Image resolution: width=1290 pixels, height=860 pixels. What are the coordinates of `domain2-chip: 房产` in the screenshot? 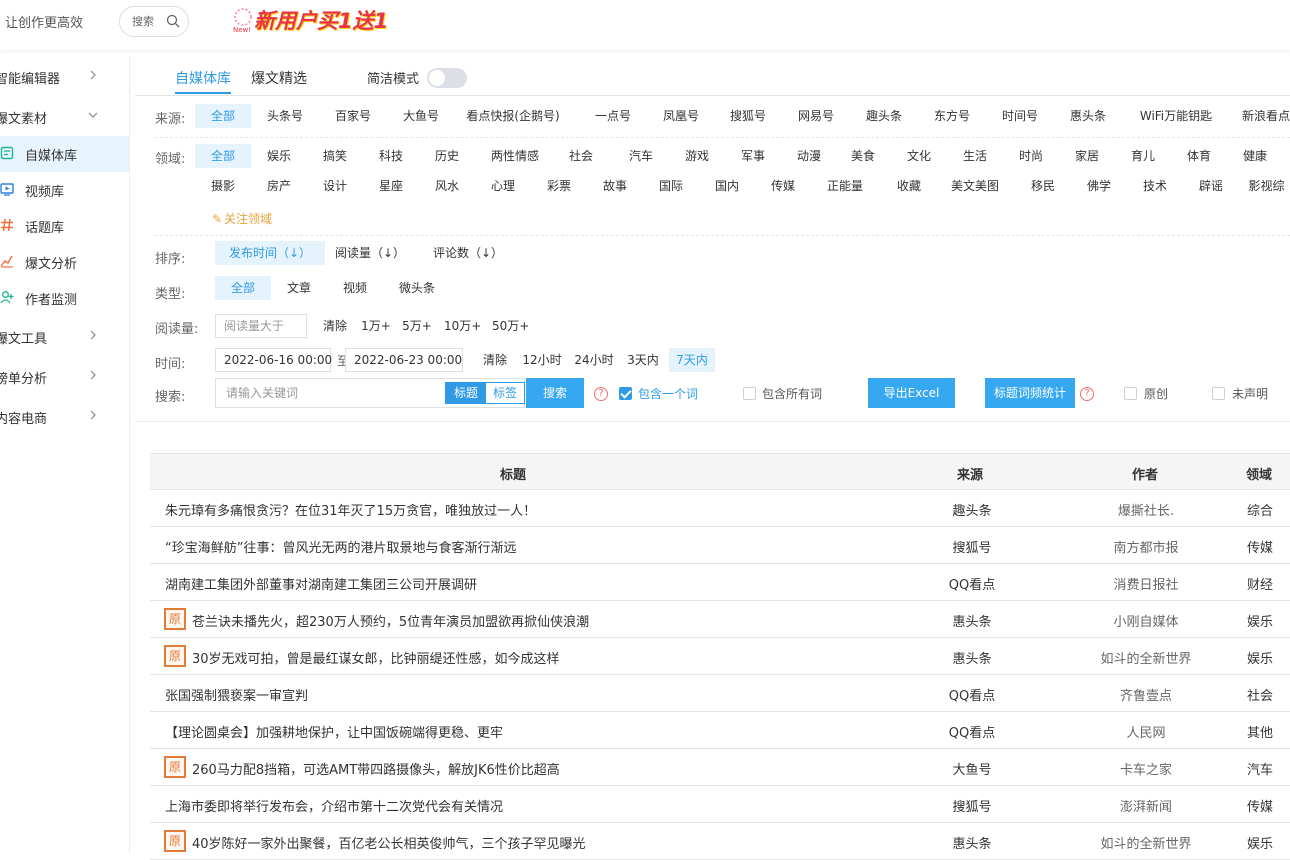 It's located at (279, 186).